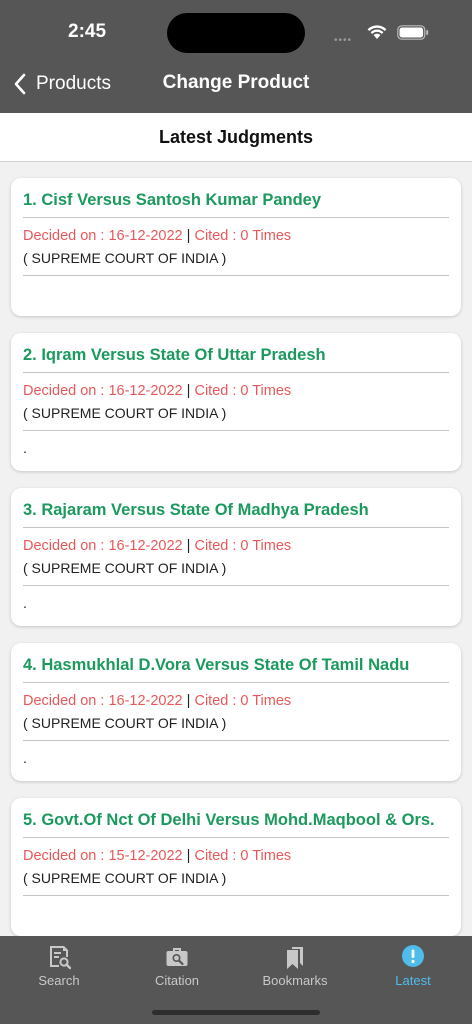  Describe the element at coordinates (103, 856) in the screenshot. I see `decided-date: Decided on : 15-12-2022` at that location.